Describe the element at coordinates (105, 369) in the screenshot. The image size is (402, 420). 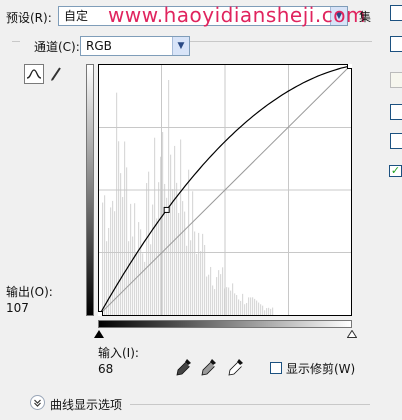
I see `input-value: 68` at that location.